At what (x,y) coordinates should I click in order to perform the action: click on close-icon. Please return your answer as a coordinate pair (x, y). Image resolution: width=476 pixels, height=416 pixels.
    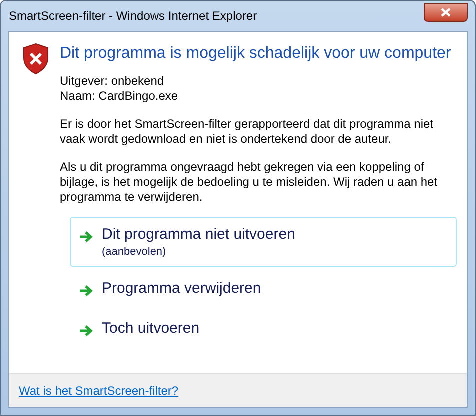
    Looking at the image, I should click on (446, 12).